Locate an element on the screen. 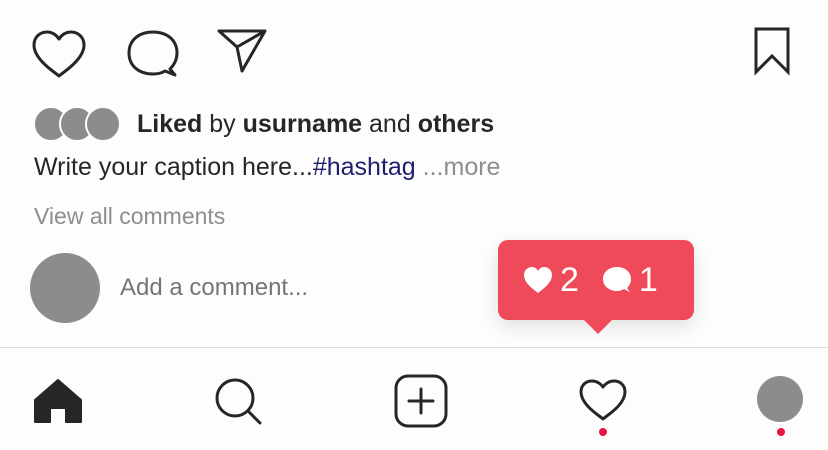 This screenshot has height=450, width=828. comments-notification: 1 is located at coordinates (629, 280).